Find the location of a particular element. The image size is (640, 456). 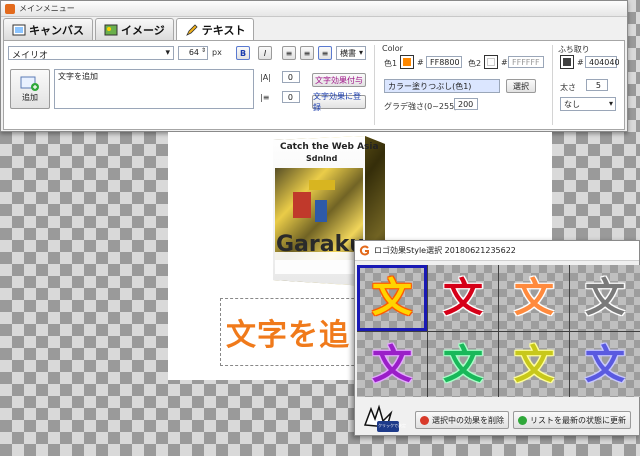

refresh-icon is located at coordinates (522, 420).